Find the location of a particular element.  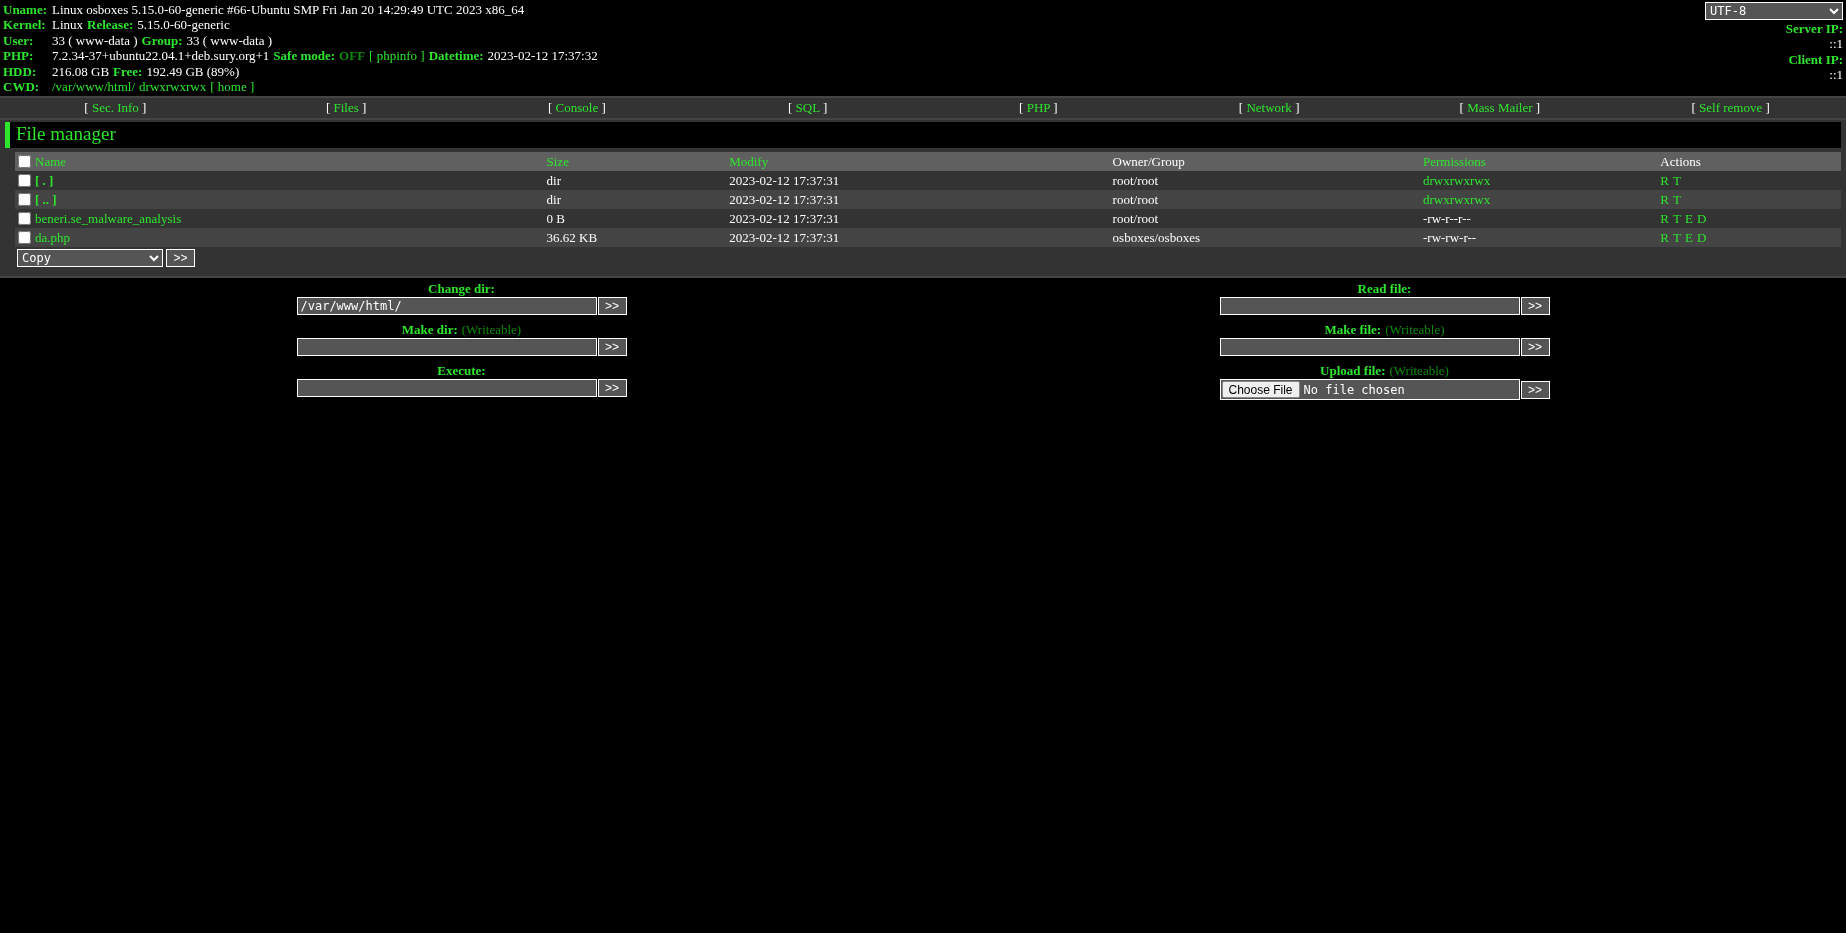

action-select: Copy is located at coordinates (90, 258).